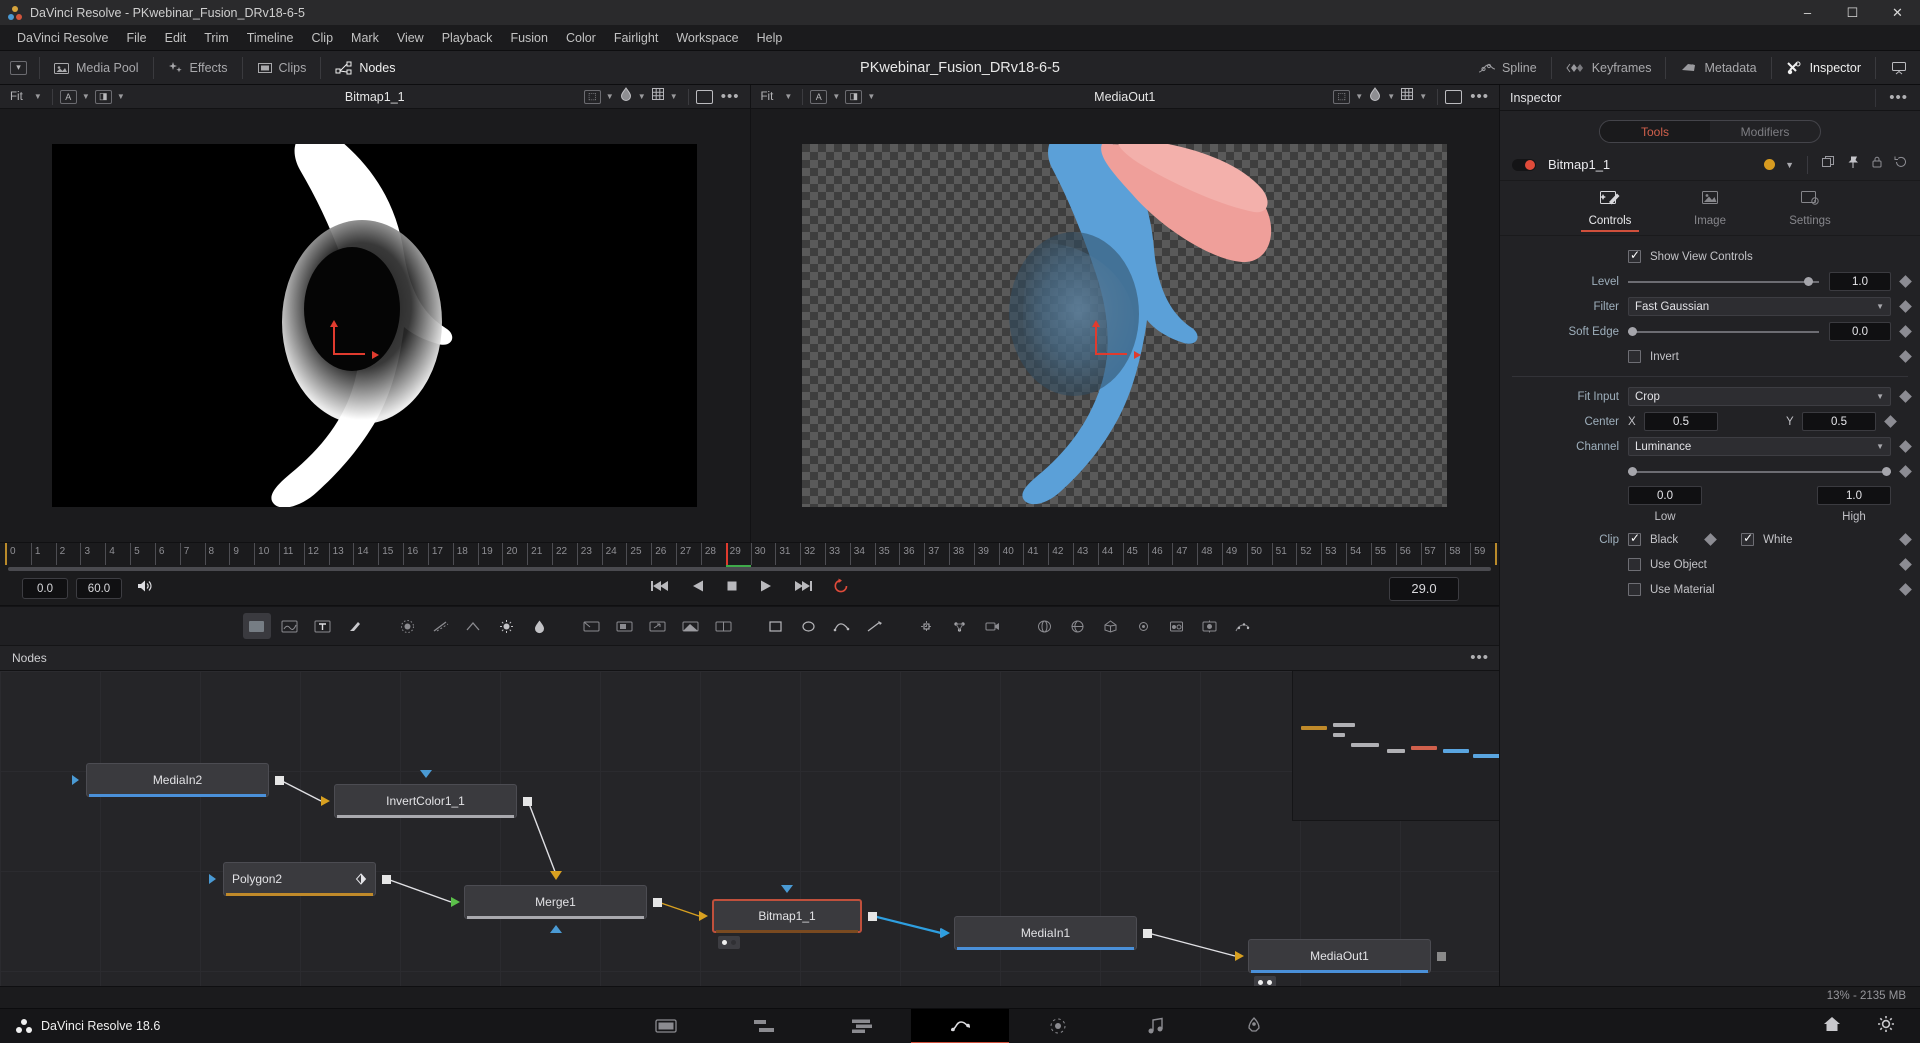 The width and height of the screenshot is (1920, 1043). Describe the element at coordinates (1905, 356) in the screenshot. I see `invert-keyframe-button` at that location.